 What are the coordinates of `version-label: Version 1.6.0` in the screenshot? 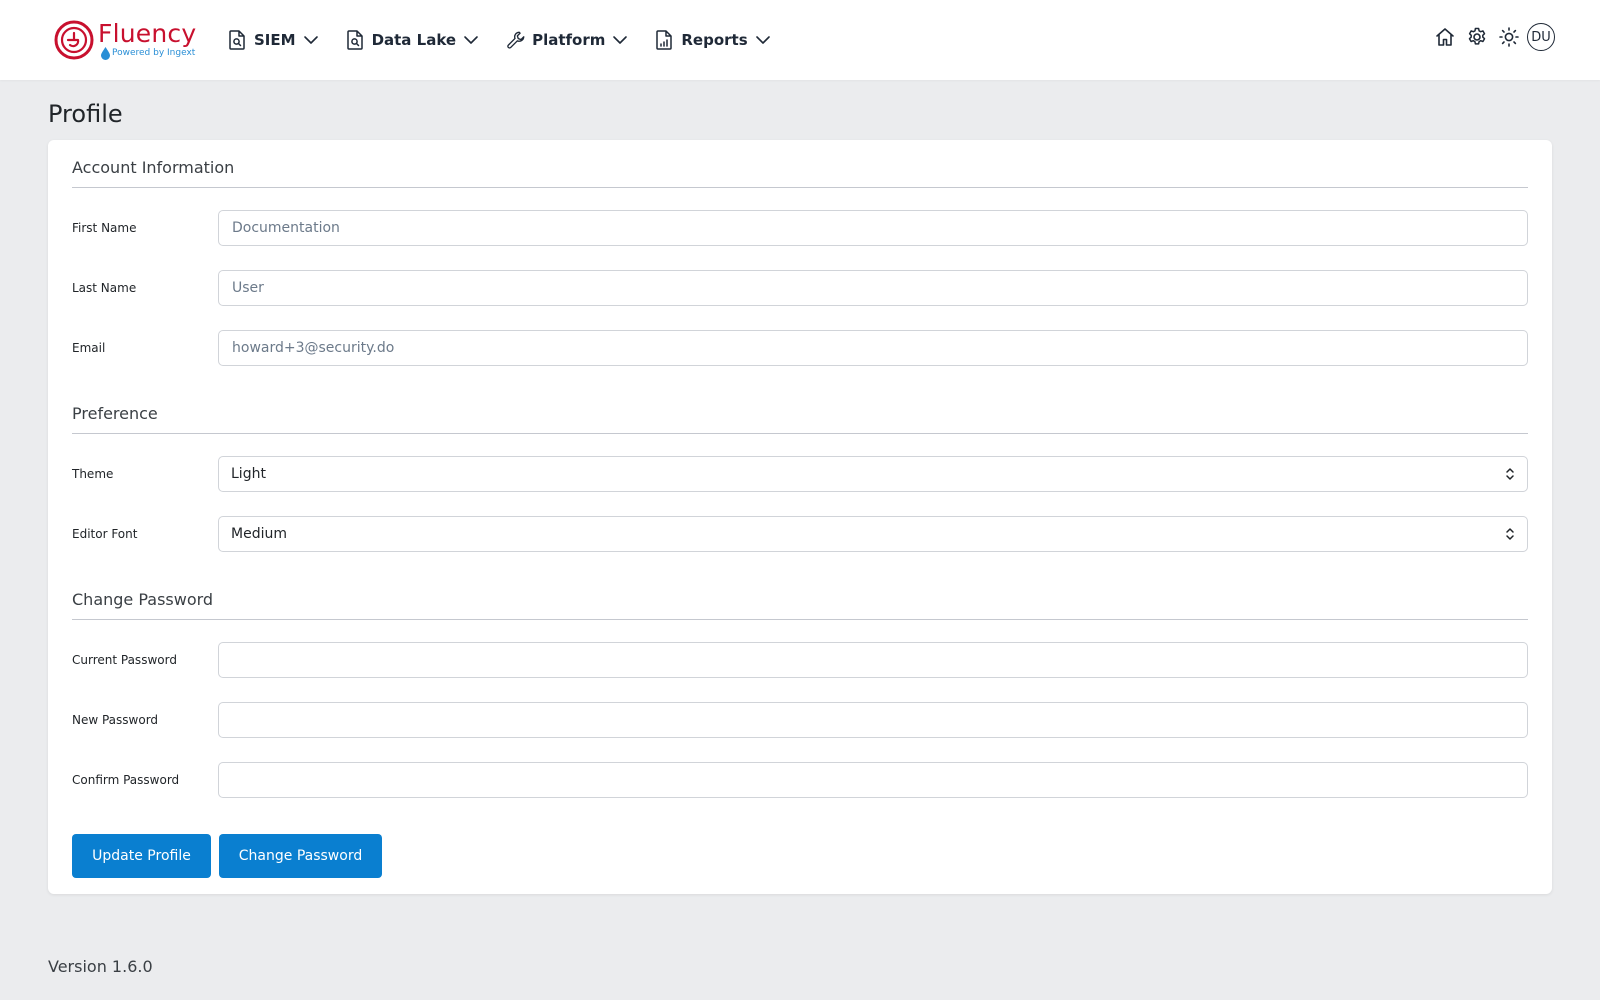 It's located at (100, 966).